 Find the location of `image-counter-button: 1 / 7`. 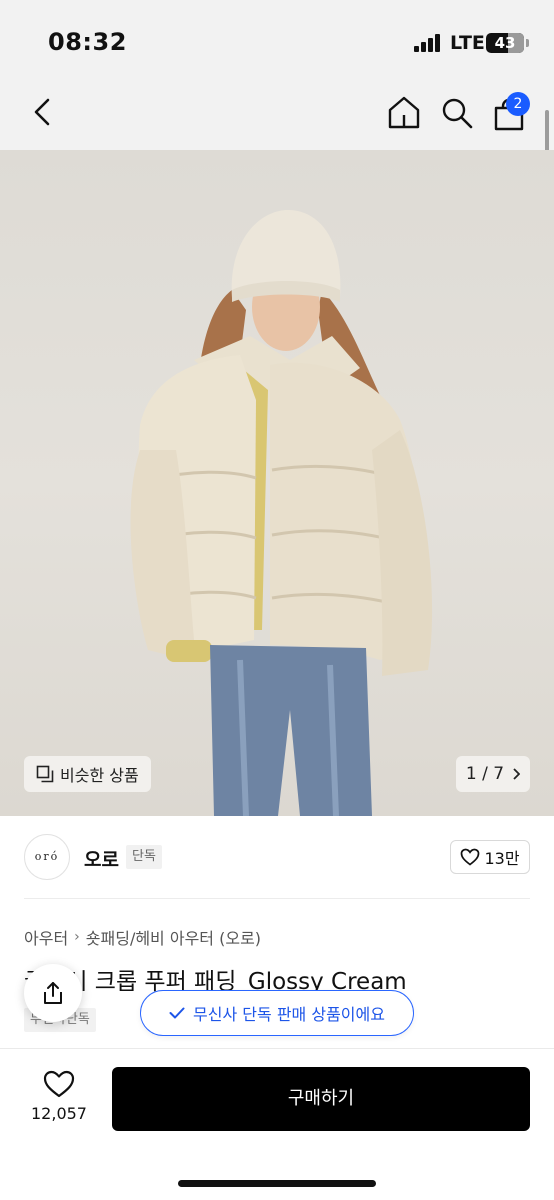

image-counter-button: 1 / 7 is located at coordinates (493, 774).